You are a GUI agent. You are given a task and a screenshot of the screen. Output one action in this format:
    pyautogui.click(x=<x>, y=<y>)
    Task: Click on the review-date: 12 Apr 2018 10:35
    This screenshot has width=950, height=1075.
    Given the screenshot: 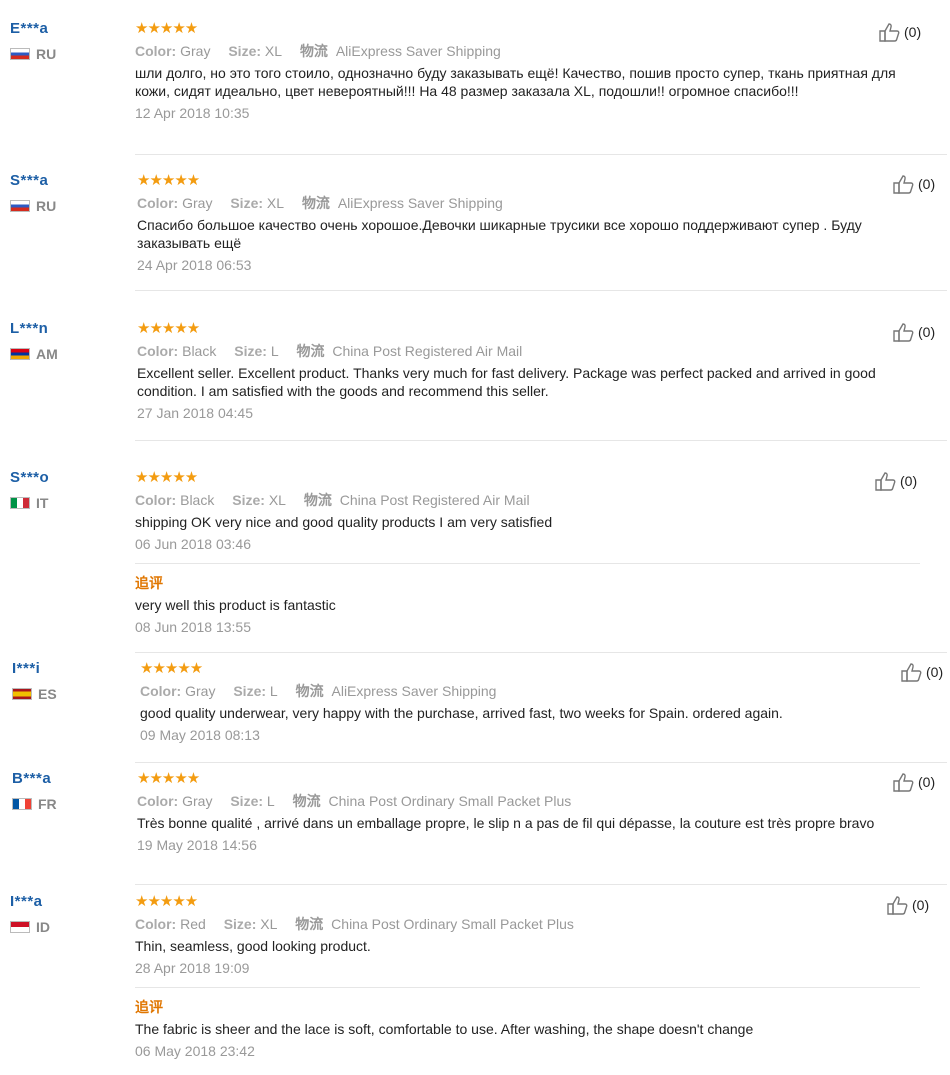 What is the action you would take?
    pyautogui.click(x=192, y=113)
    